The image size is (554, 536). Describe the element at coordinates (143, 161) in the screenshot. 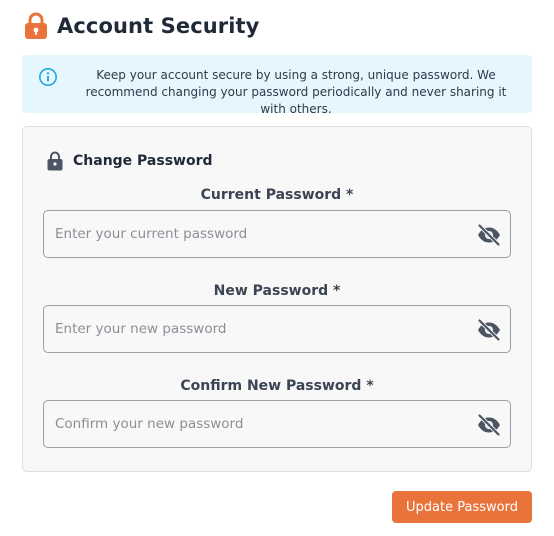

I see `card-title-text: Change Password` at that location.